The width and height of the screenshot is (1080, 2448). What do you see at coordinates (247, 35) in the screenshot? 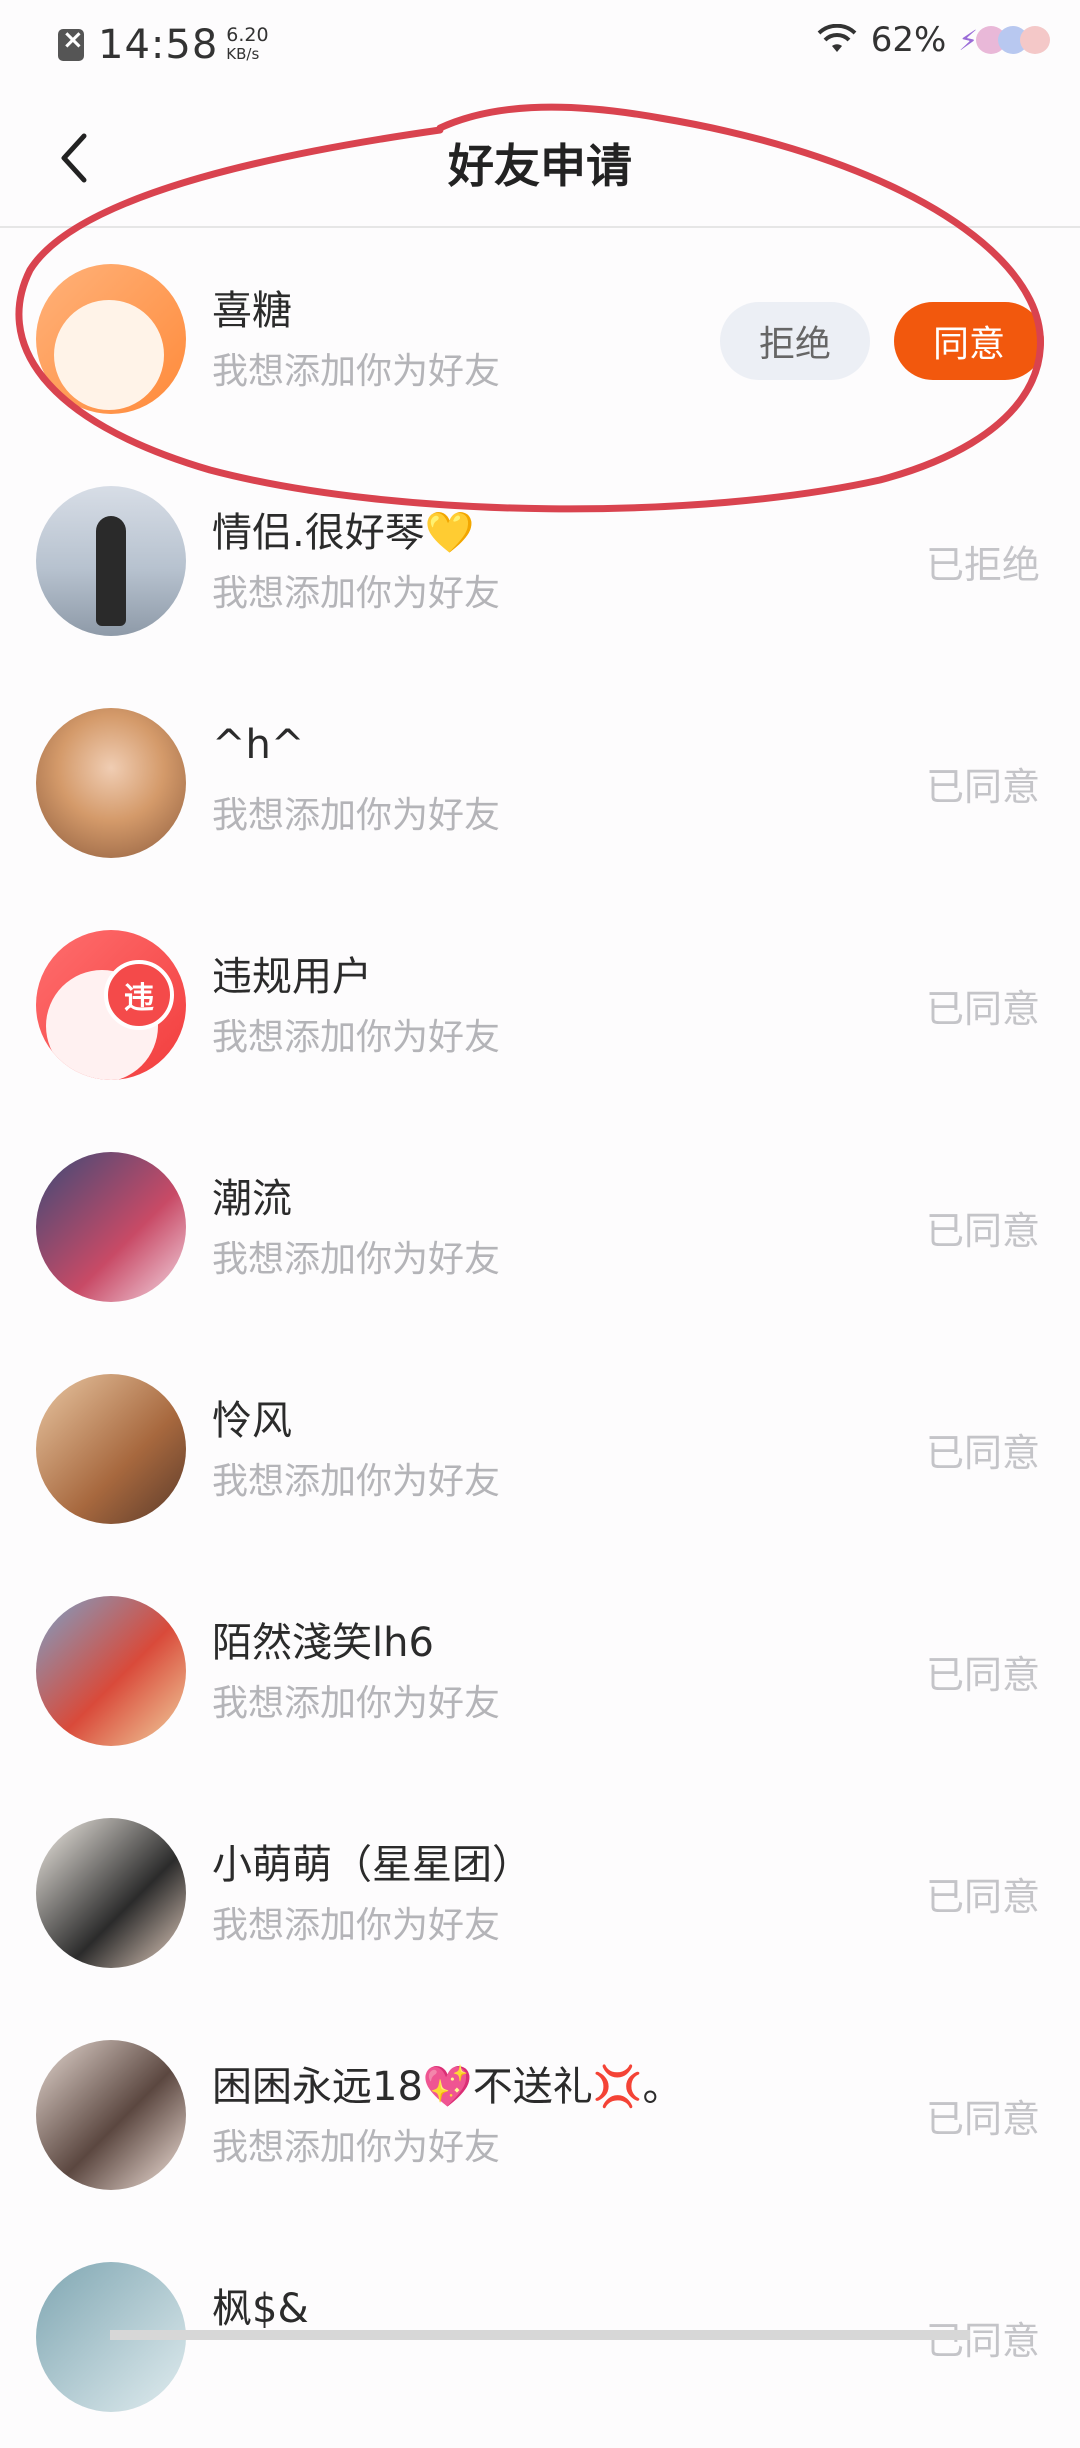
I see `network-speed-value: 6.20` at bounding box center [247, 35].